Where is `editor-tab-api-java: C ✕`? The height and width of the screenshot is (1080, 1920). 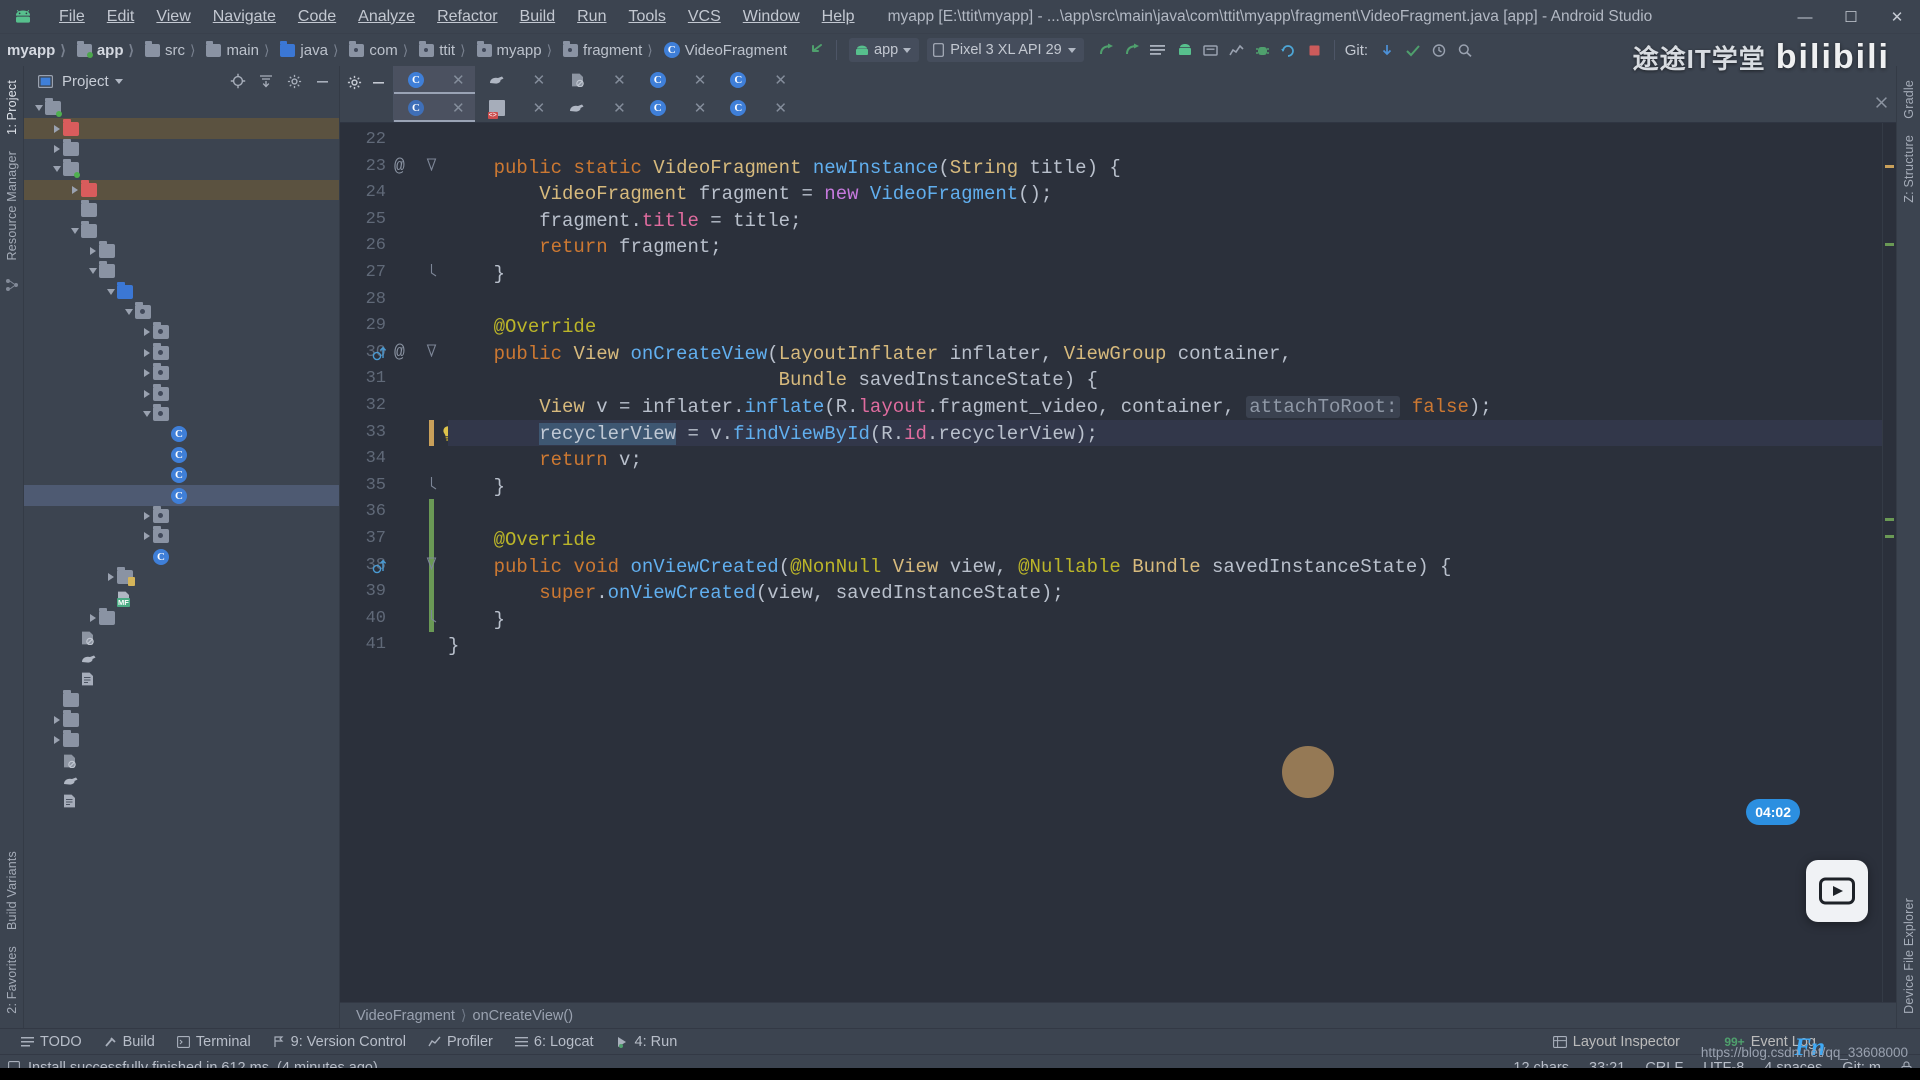 editor-tab-api-java: C ✕ is located at coordinates (676, 108).